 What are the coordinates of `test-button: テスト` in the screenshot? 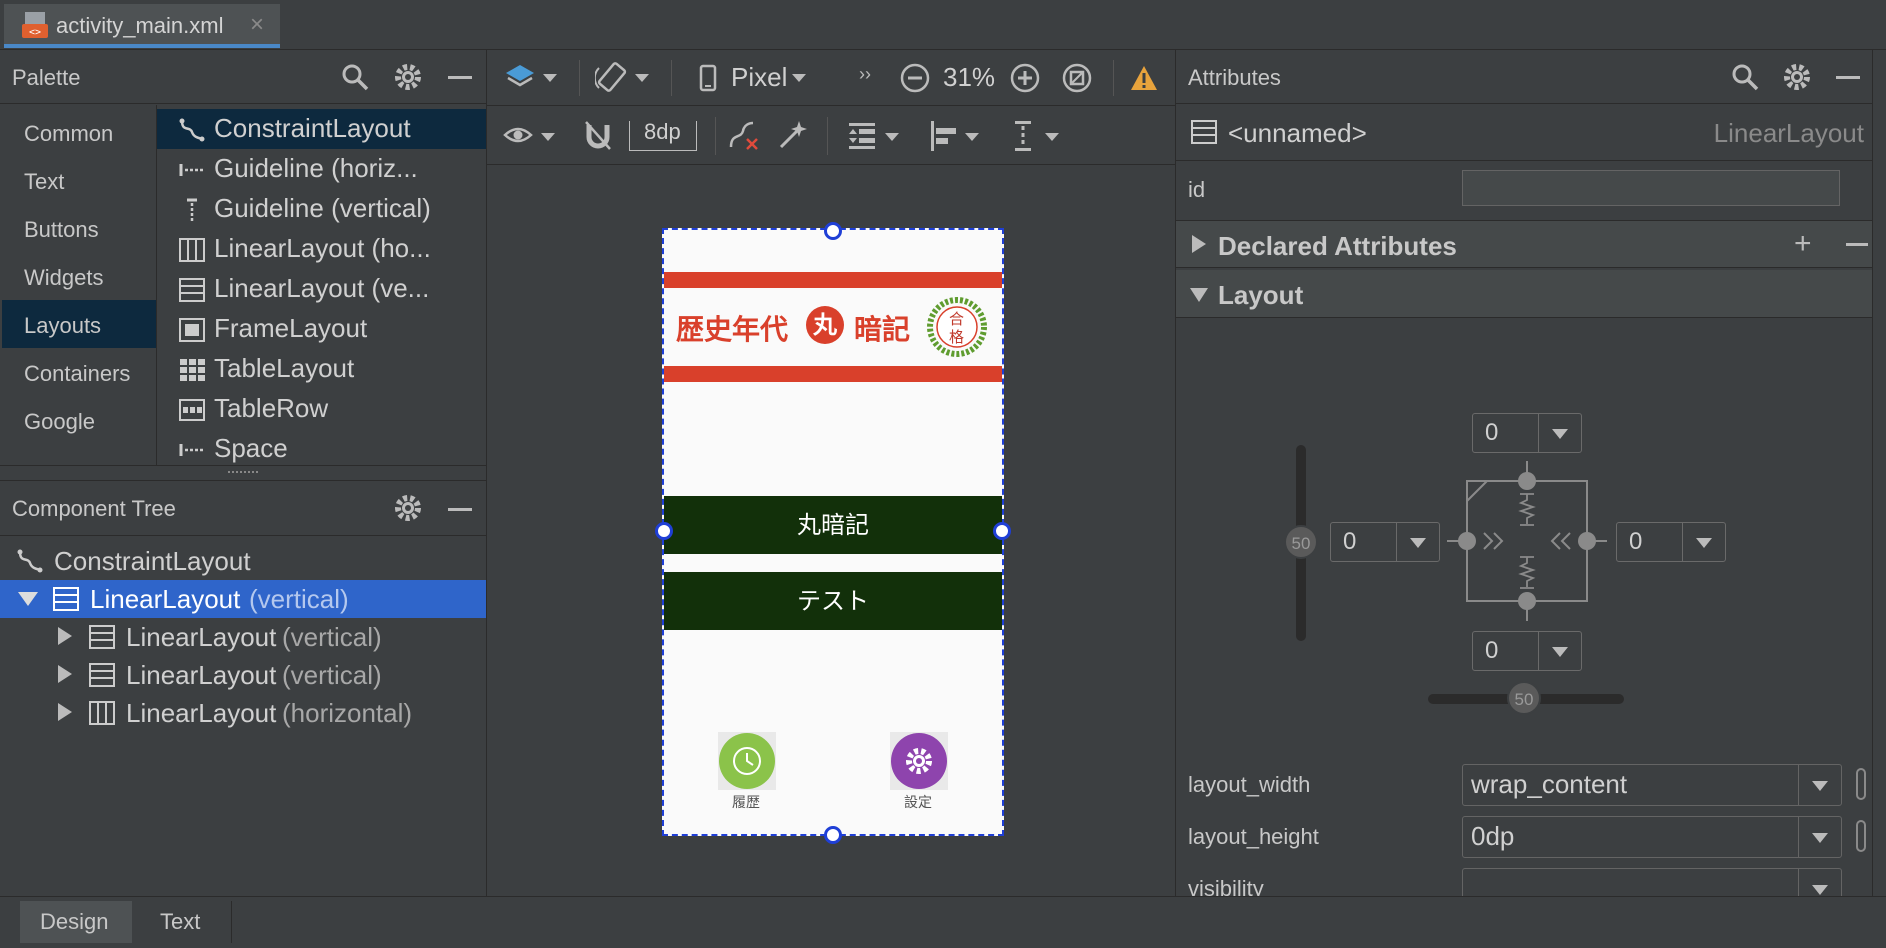 It's located at (833, 601).